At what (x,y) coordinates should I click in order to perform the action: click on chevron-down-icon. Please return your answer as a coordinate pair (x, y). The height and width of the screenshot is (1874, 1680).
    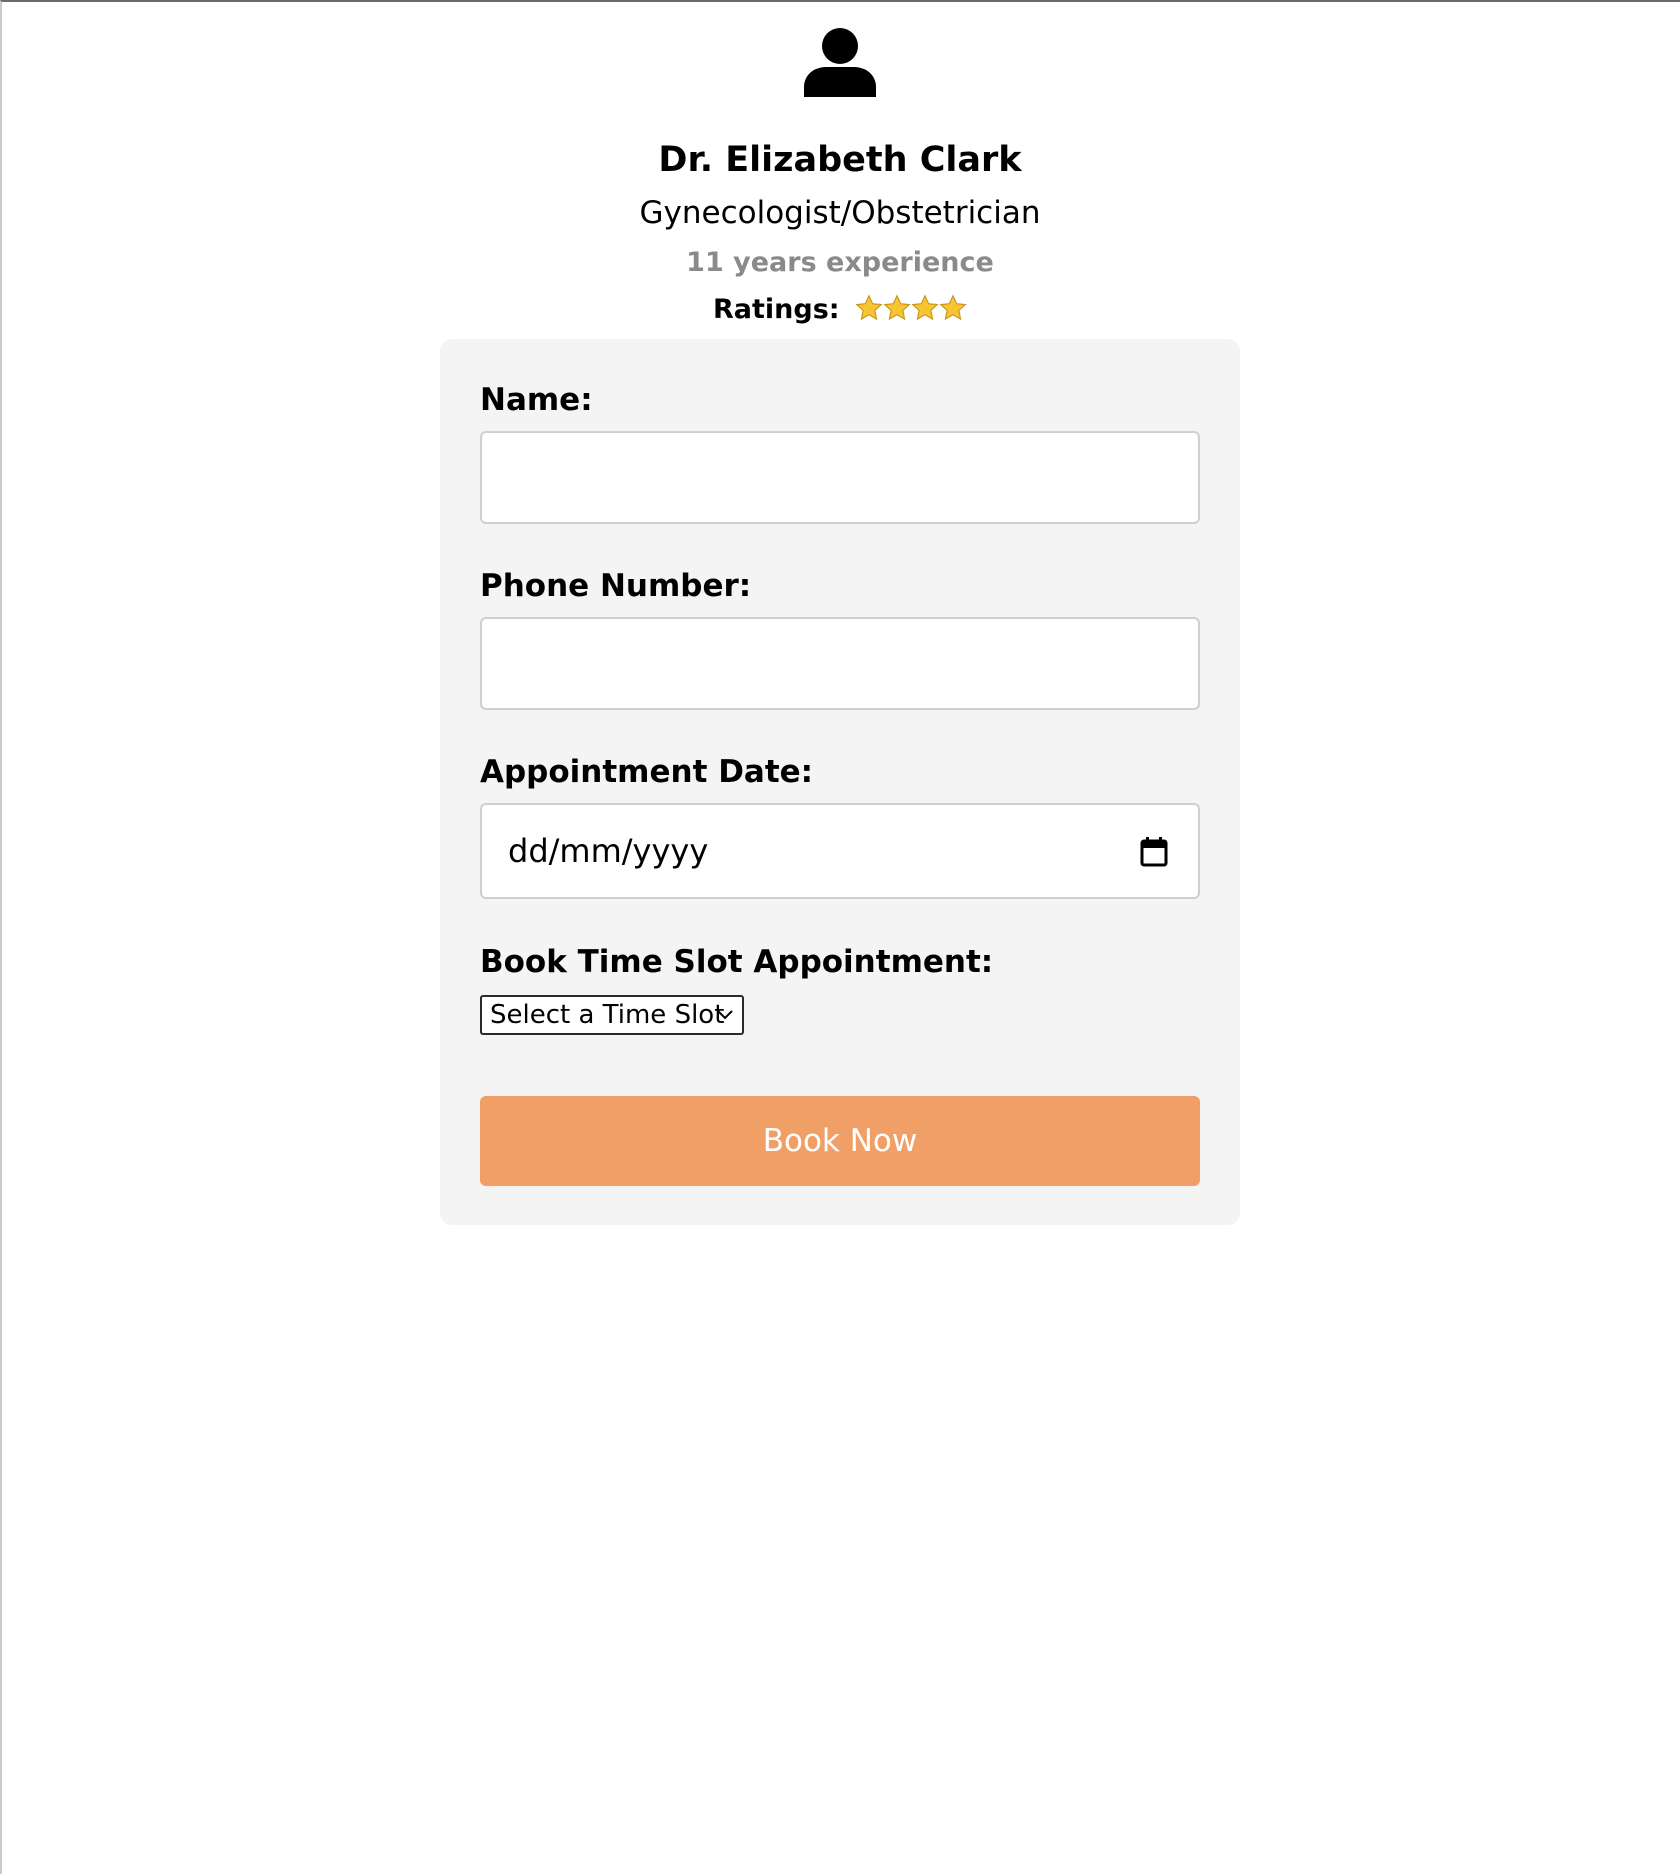
    Looking at the image, I should click on (725, 1015).